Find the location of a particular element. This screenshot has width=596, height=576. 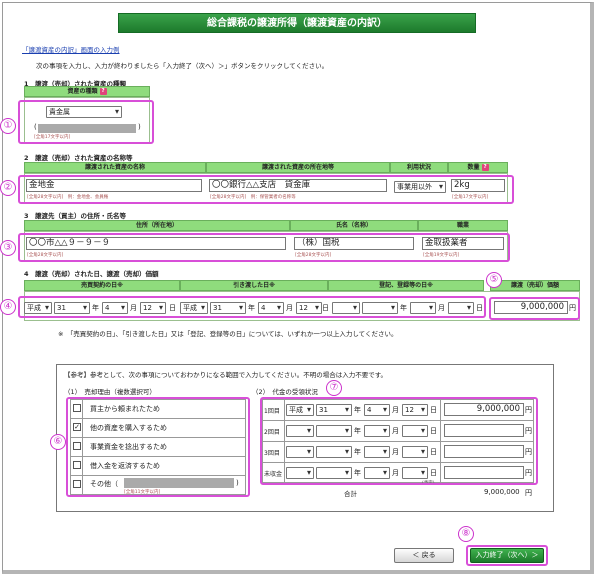

back-button: ＜ 戻る is located at coordinates (424, 555).